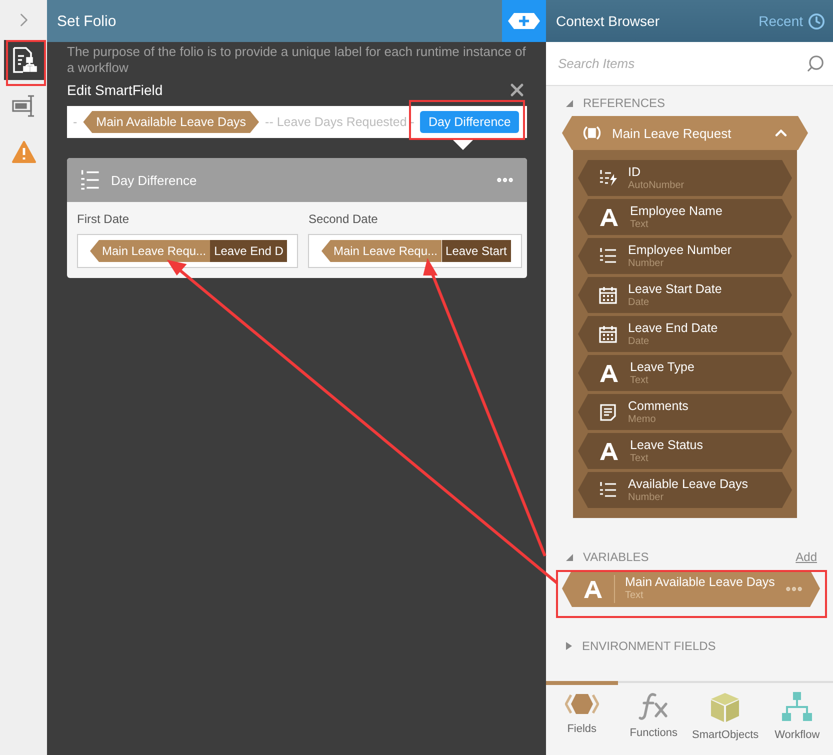 This screenshot has width=833, height=755. I want to click on search-icon, so click(815, 63).